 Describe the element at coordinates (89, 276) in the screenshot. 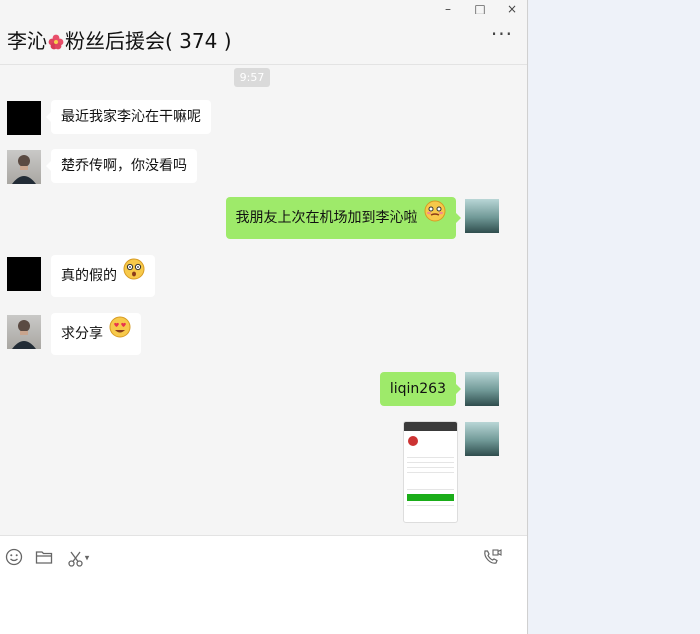

I see `message-text: 真的假的` at that location.